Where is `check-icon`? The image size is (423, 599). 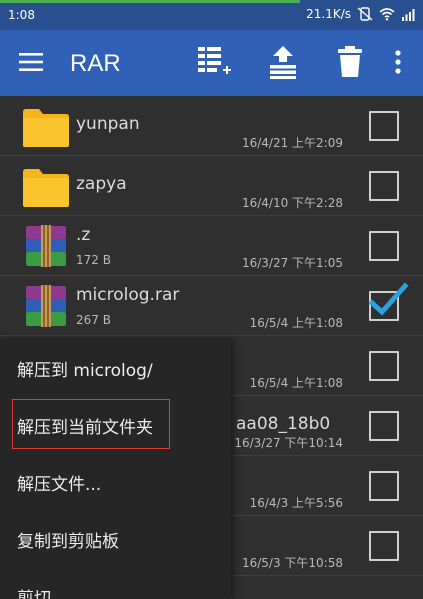
check-icon is located at coordinates (388, 299).